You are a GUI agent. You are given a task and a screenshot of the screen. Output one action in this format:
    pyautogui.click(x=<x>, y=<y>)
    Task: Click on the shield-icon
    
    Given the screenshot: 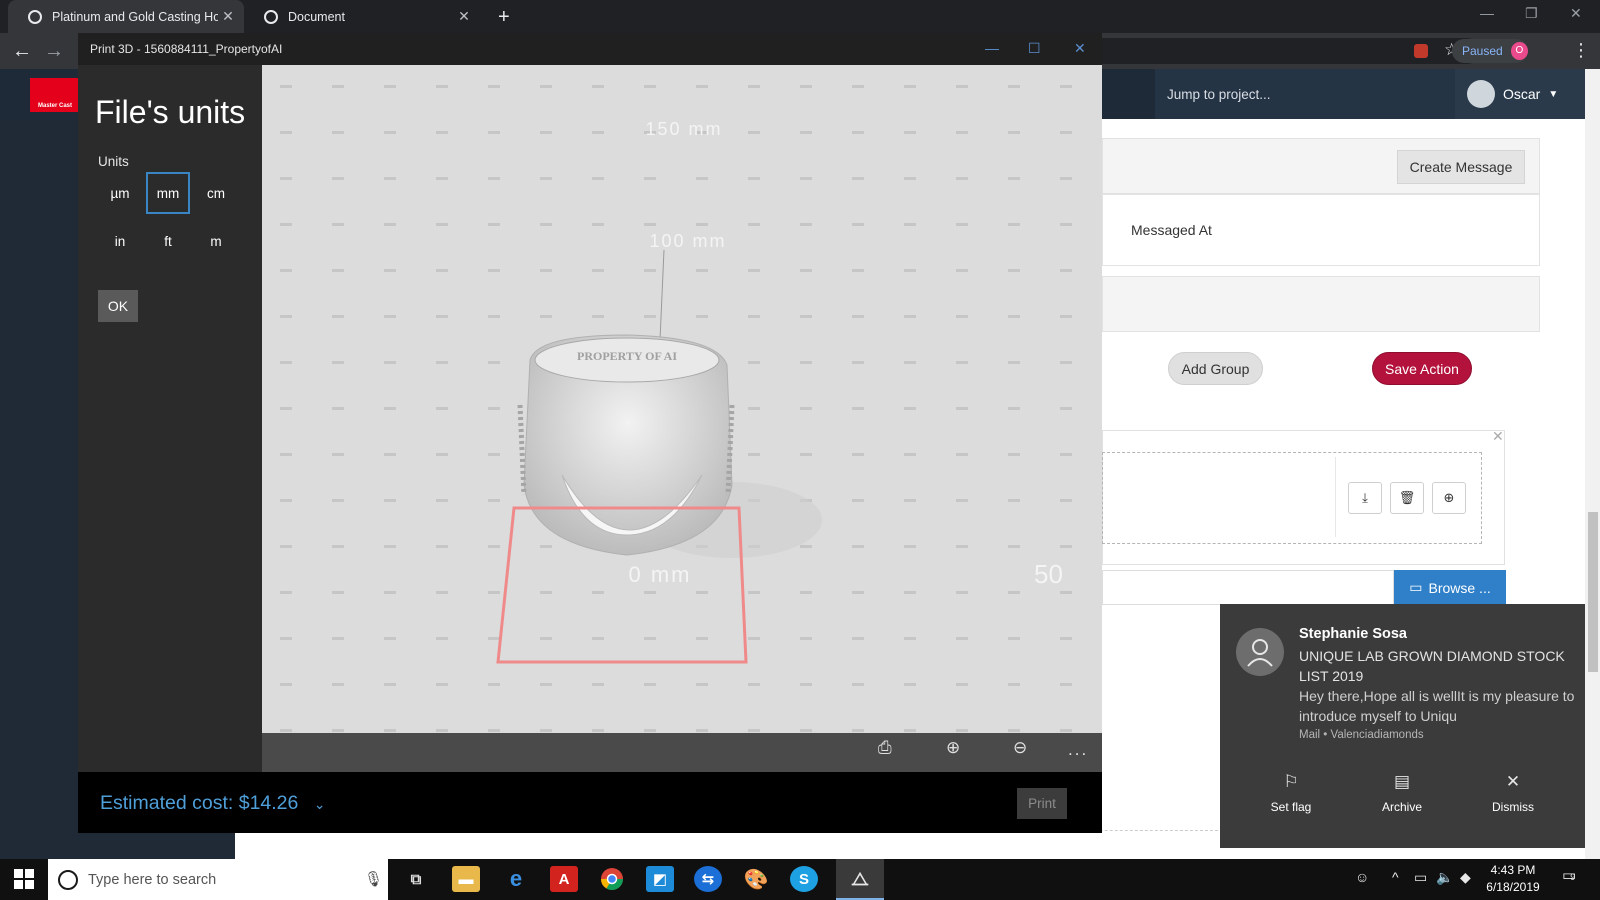 What is the action you would take?
    pyautogui.click(x=1421, y=51)
    